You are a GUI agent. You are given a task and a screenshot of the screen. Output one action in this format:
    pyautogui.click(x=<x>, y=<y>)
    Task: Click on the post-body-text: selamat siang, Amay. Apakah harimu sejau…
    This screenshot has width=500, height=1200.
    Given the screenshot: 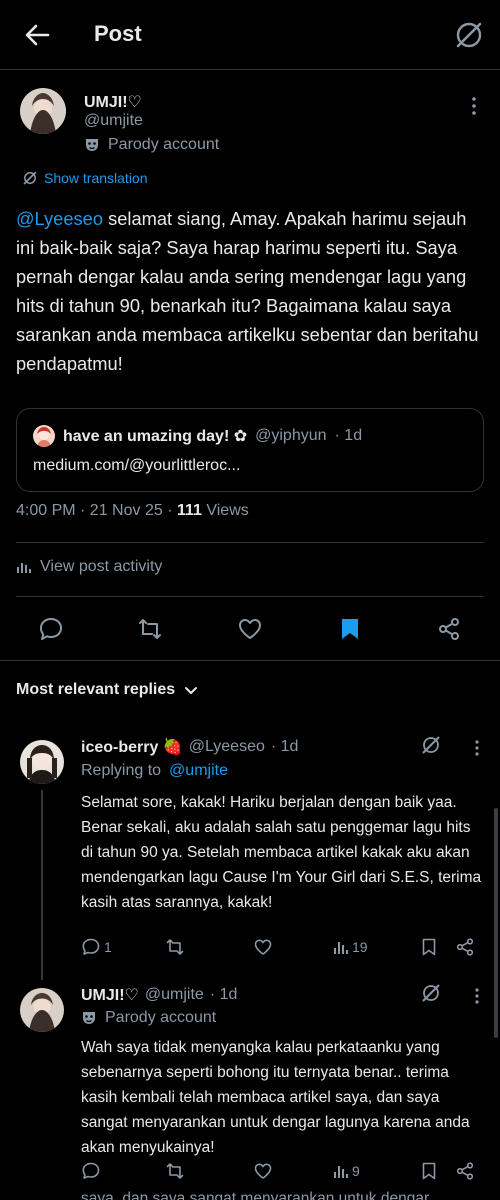 What is the action you would take?
    pyautogui.click(x=247, y=291)
    